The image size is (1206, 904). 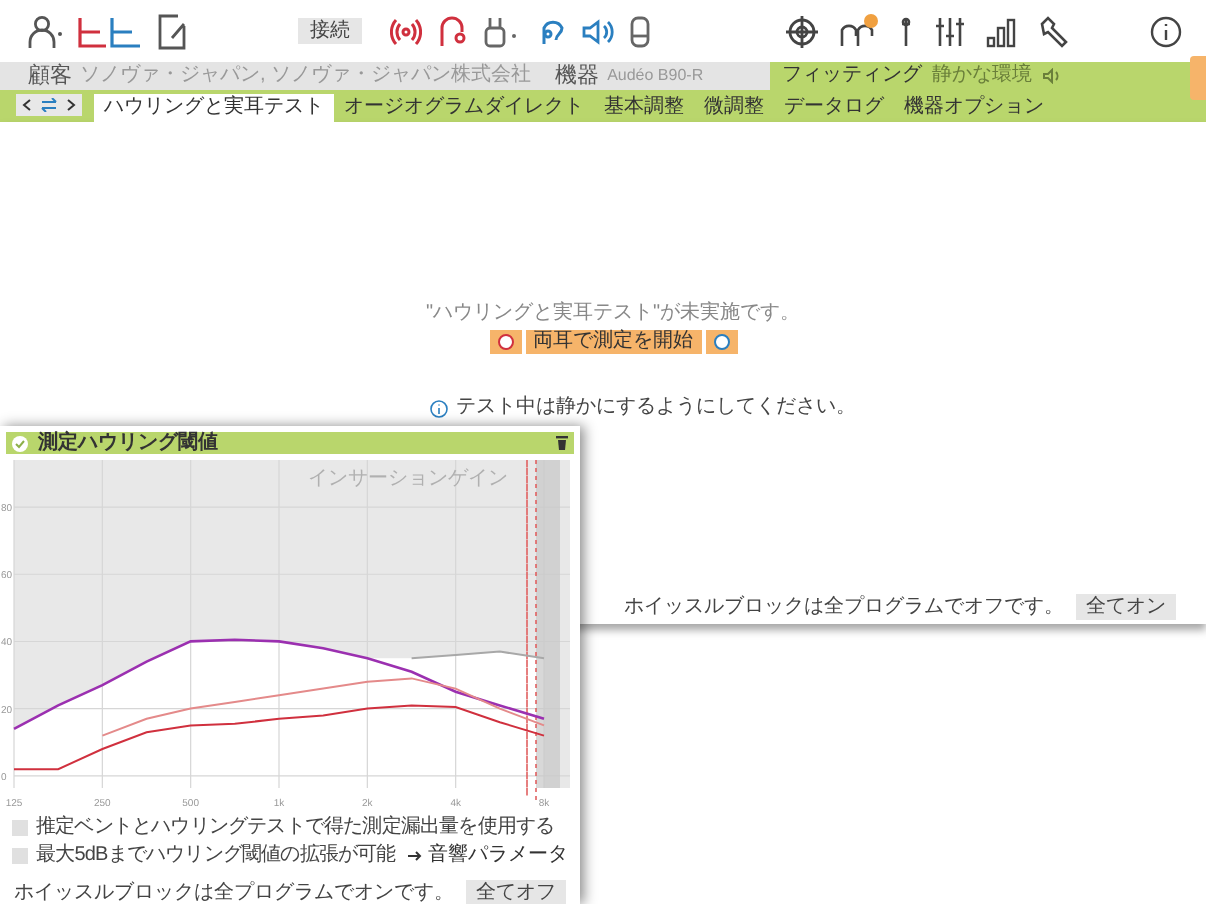 What do you see at coordinates (562, 443) in the screenshot?
I see `trash-icon` at bounding box center [562, 443].